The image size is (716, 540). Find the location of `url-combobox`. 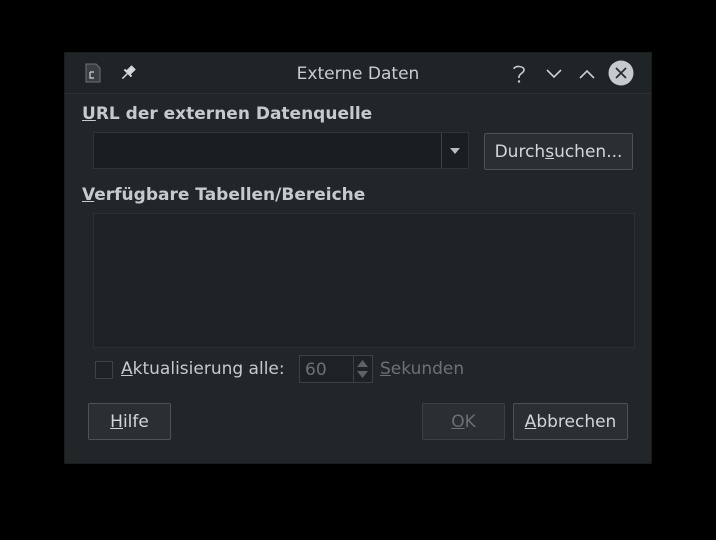

url-combobox is located at coordinates (281, 150).